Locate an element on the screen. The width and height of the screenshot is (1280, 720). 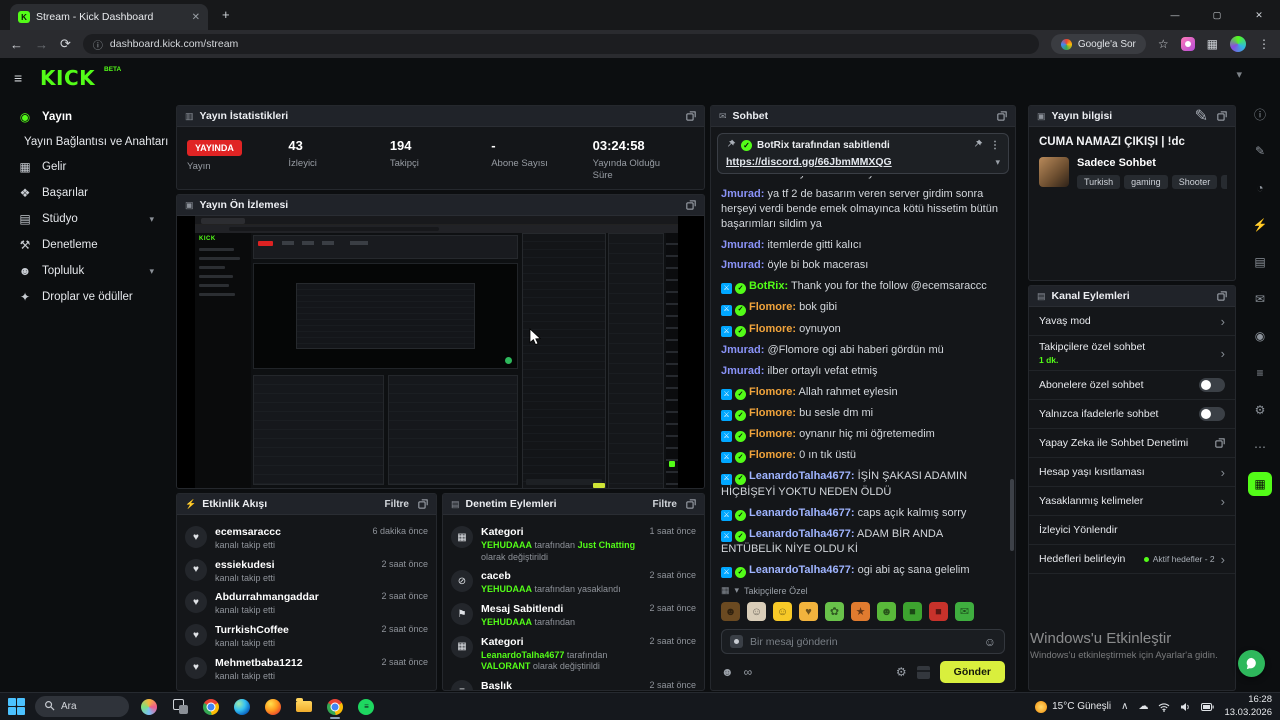
identity-icon is located at coordinates (736, 641).